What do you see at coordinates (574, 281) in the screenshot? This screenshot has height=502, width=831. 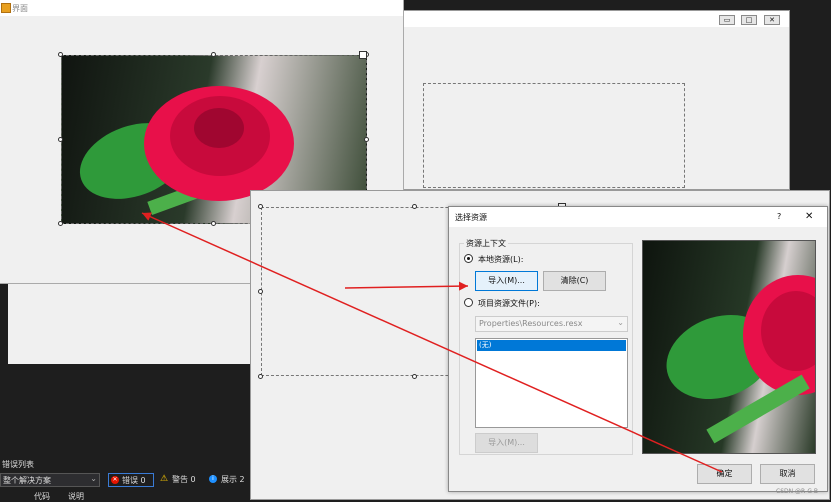 I see `clear-button: 清除(C)` at bounding box center [574, 281].